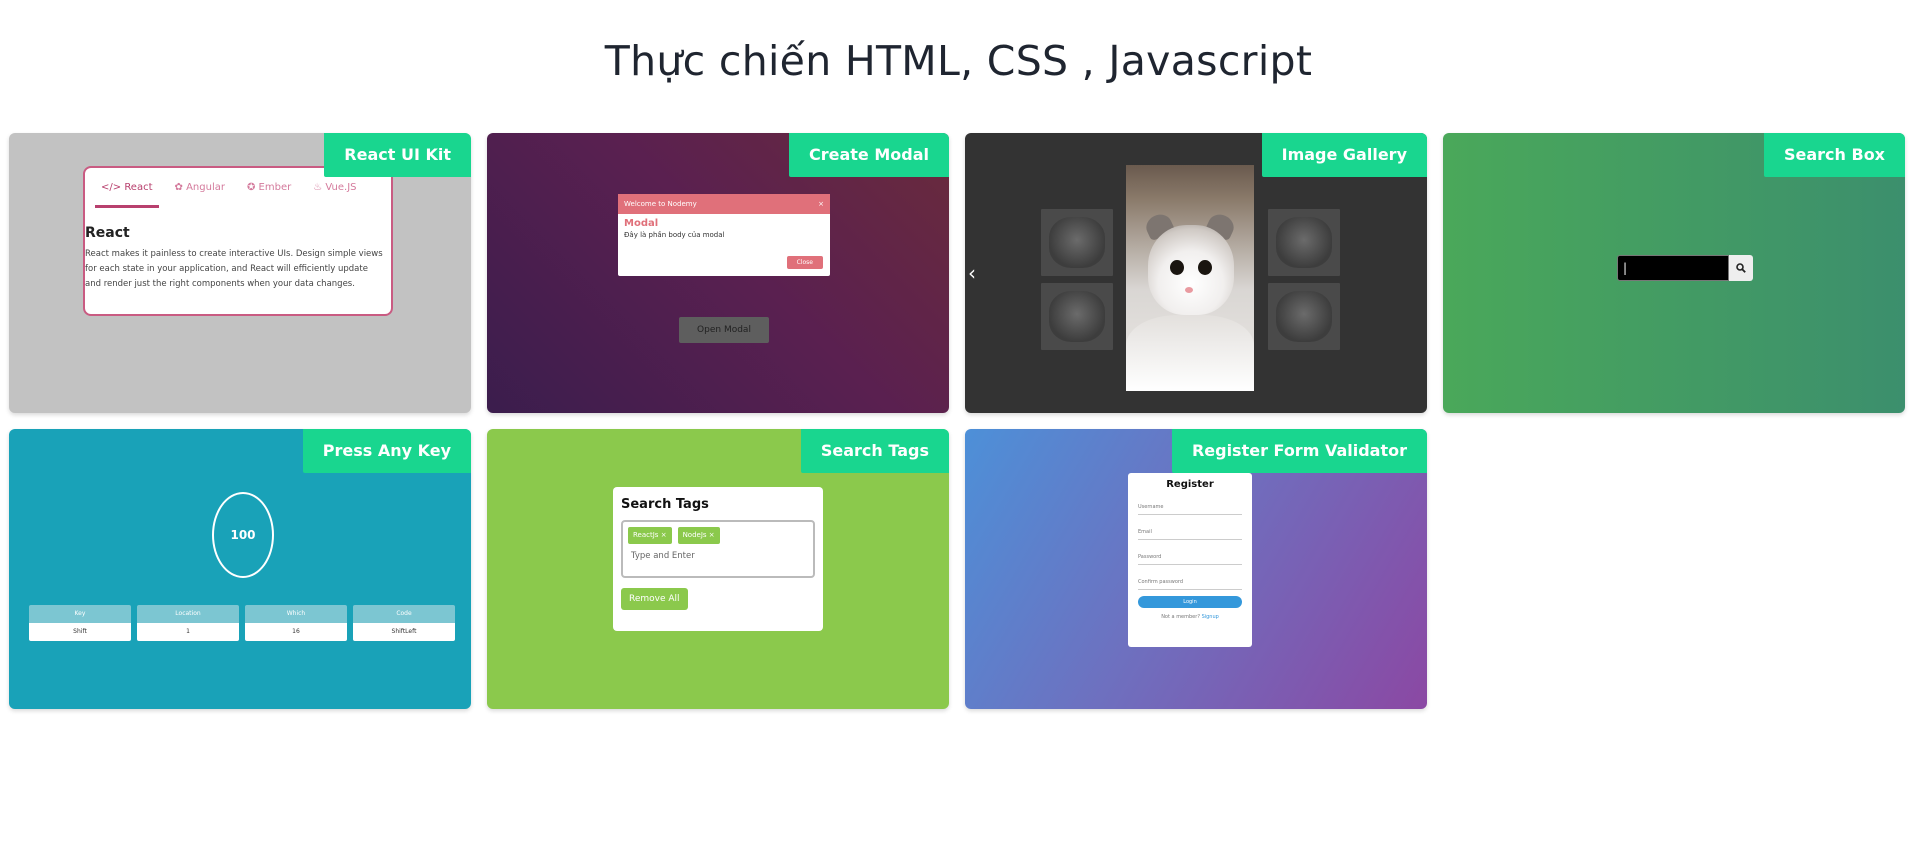  I want to click on key-info-box: Which 16, so click(296, 623).